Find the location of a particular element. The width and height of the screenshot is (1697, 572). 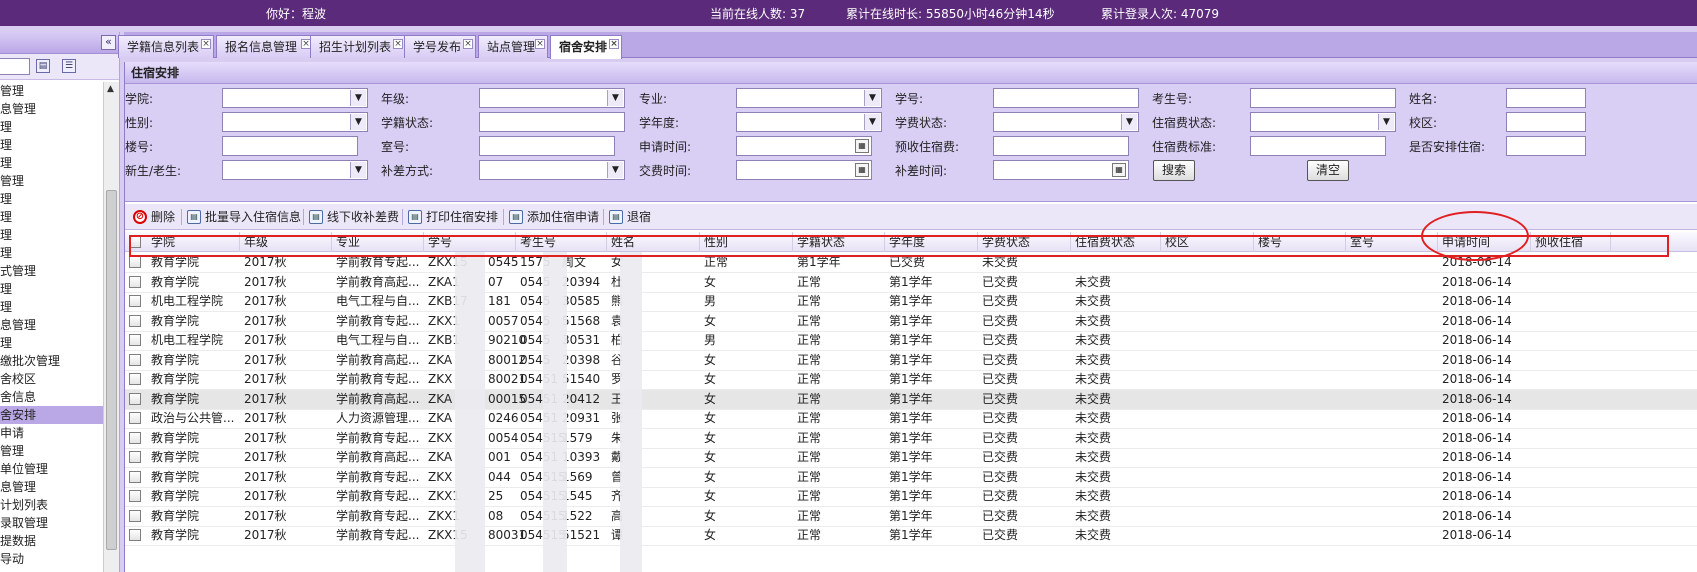

collapse-sidebar-button: « is located at coordinates (108, 42).